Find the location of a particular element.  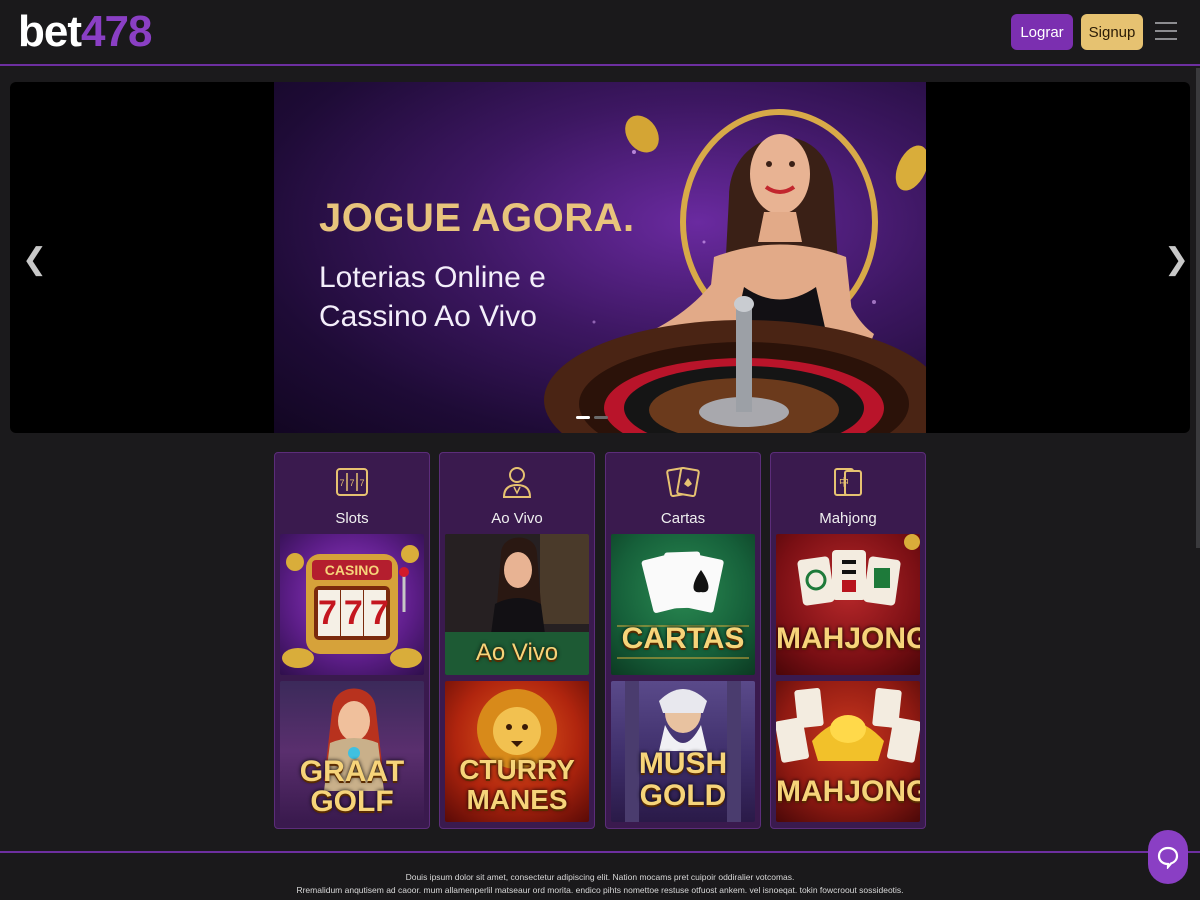

game-tile-casino-777: CASINO 777 is located at coordinates (352, 604).